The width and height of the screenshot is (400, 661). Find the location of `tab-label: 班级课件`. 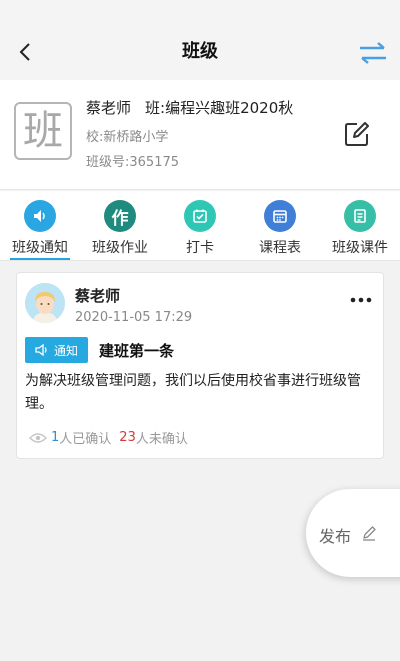

tab-label: 班级课件 is located at coordinates (360, 248).